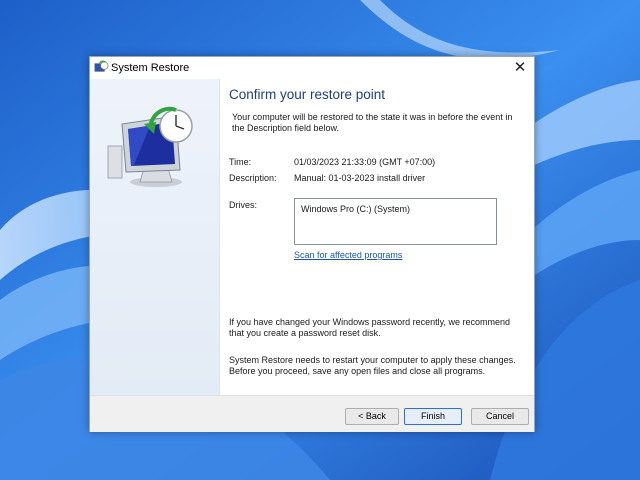  Describe the element at coordinates (240, 162) in the screenshot. I see `time-label: Time:` at that location.